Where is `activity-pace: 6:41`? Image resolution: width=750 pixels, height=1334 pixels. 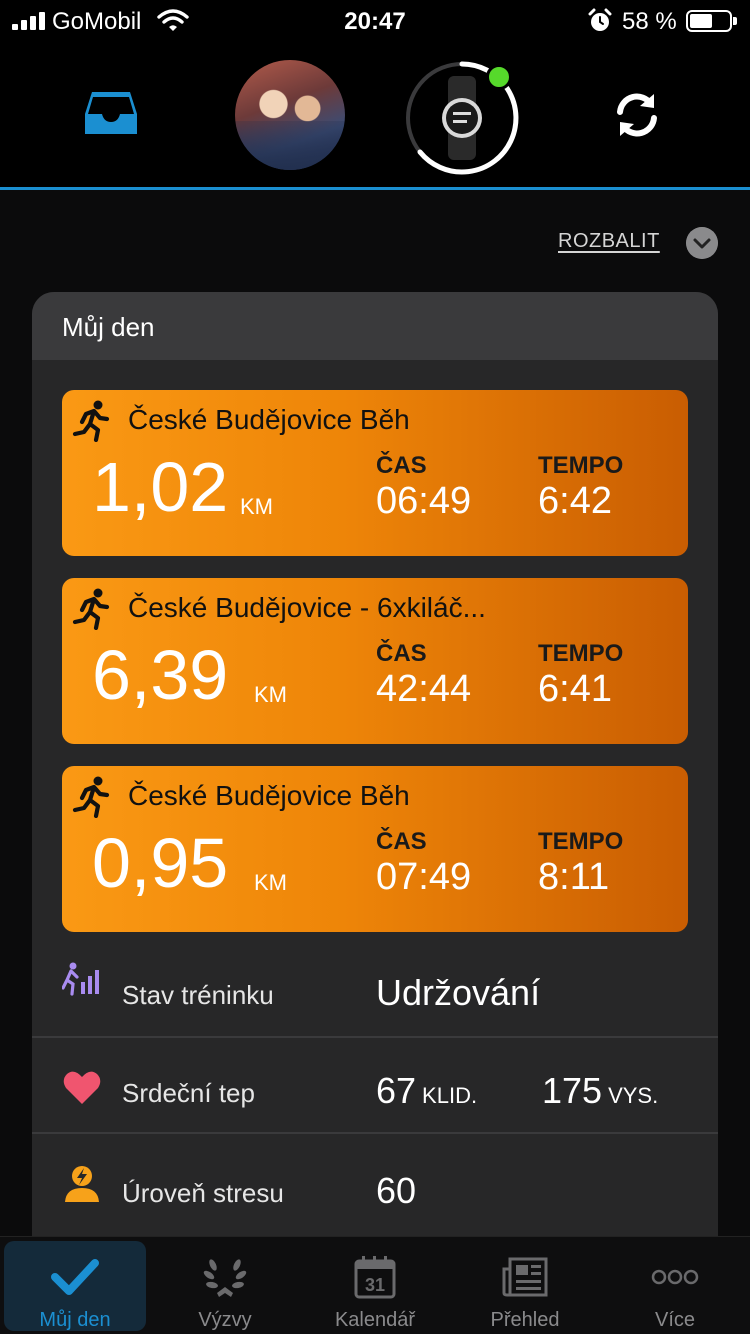
activity-pace: 6:41 is located at coordinates (575, 689).